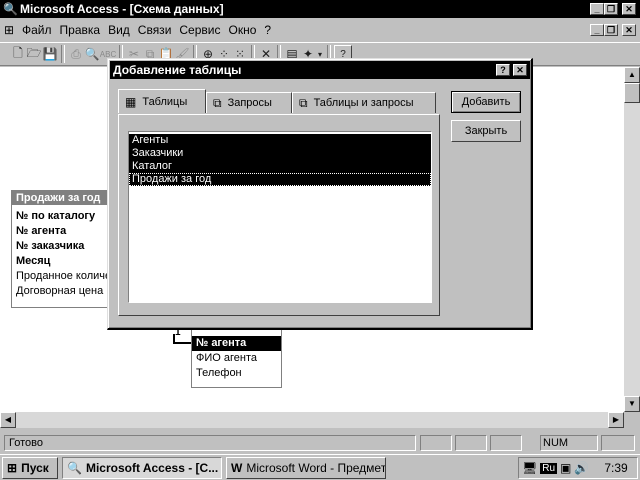 The image size is (640, 480). What do you see at coordinates (632, 420) in the screenshot?
I see `scroll-corner` at bounding box center [632, 420].